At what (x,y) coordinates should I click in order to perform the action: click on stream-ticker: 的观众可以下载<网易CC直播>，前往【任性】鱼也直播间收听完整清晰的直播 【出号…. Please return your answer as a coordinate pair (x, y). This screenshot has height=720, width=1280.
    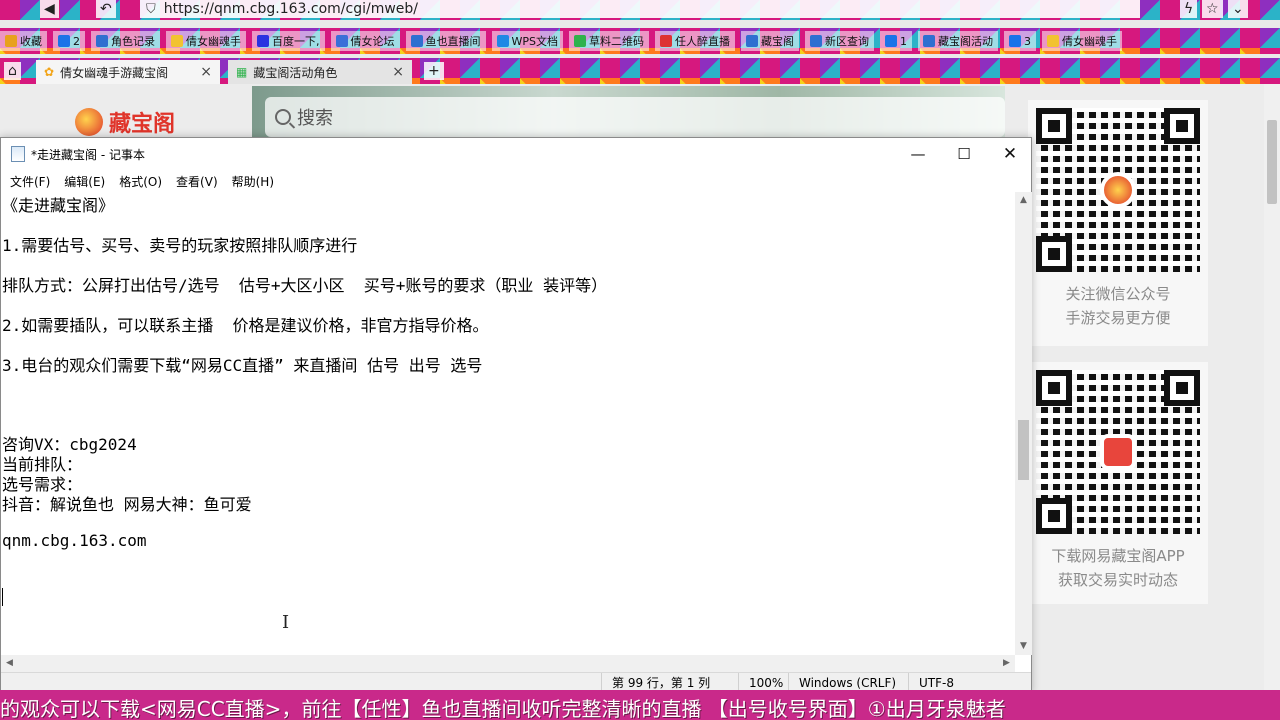
    Looking at the image, I should click on (640, 705).